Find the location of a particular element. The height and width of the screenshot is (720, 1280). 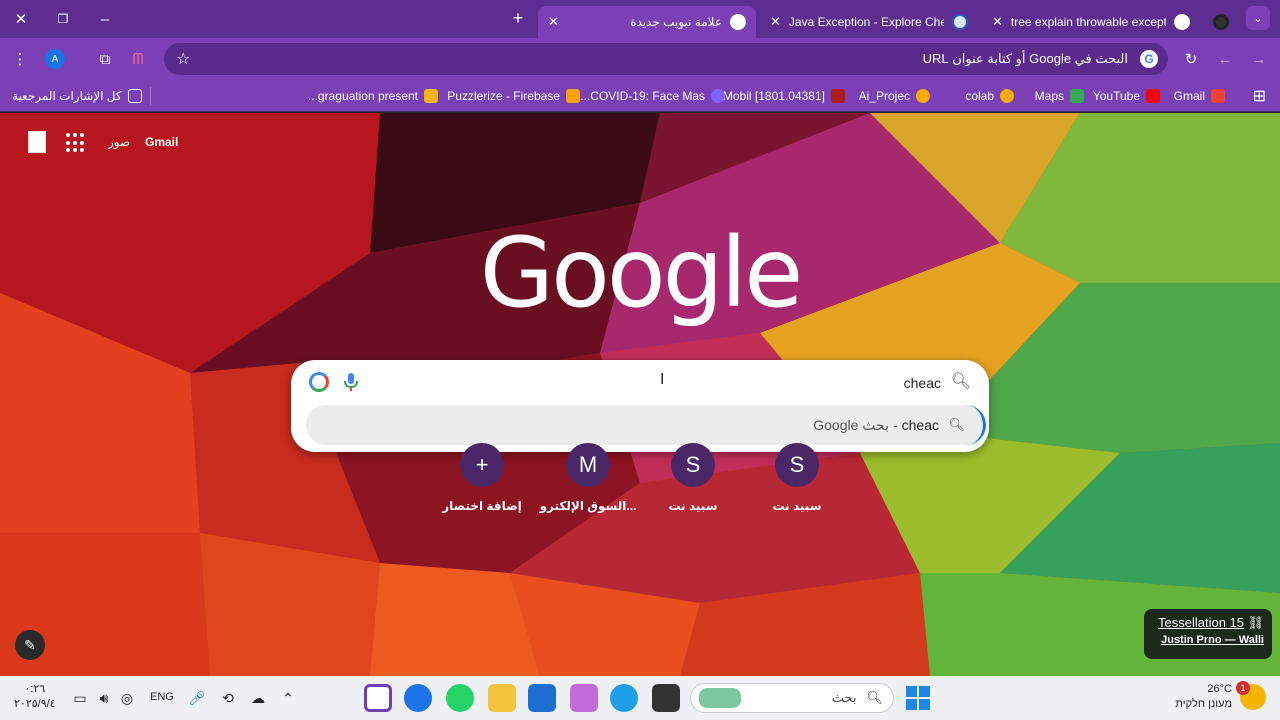

gmail-link: Gmail is located at coordinates (161, 142).